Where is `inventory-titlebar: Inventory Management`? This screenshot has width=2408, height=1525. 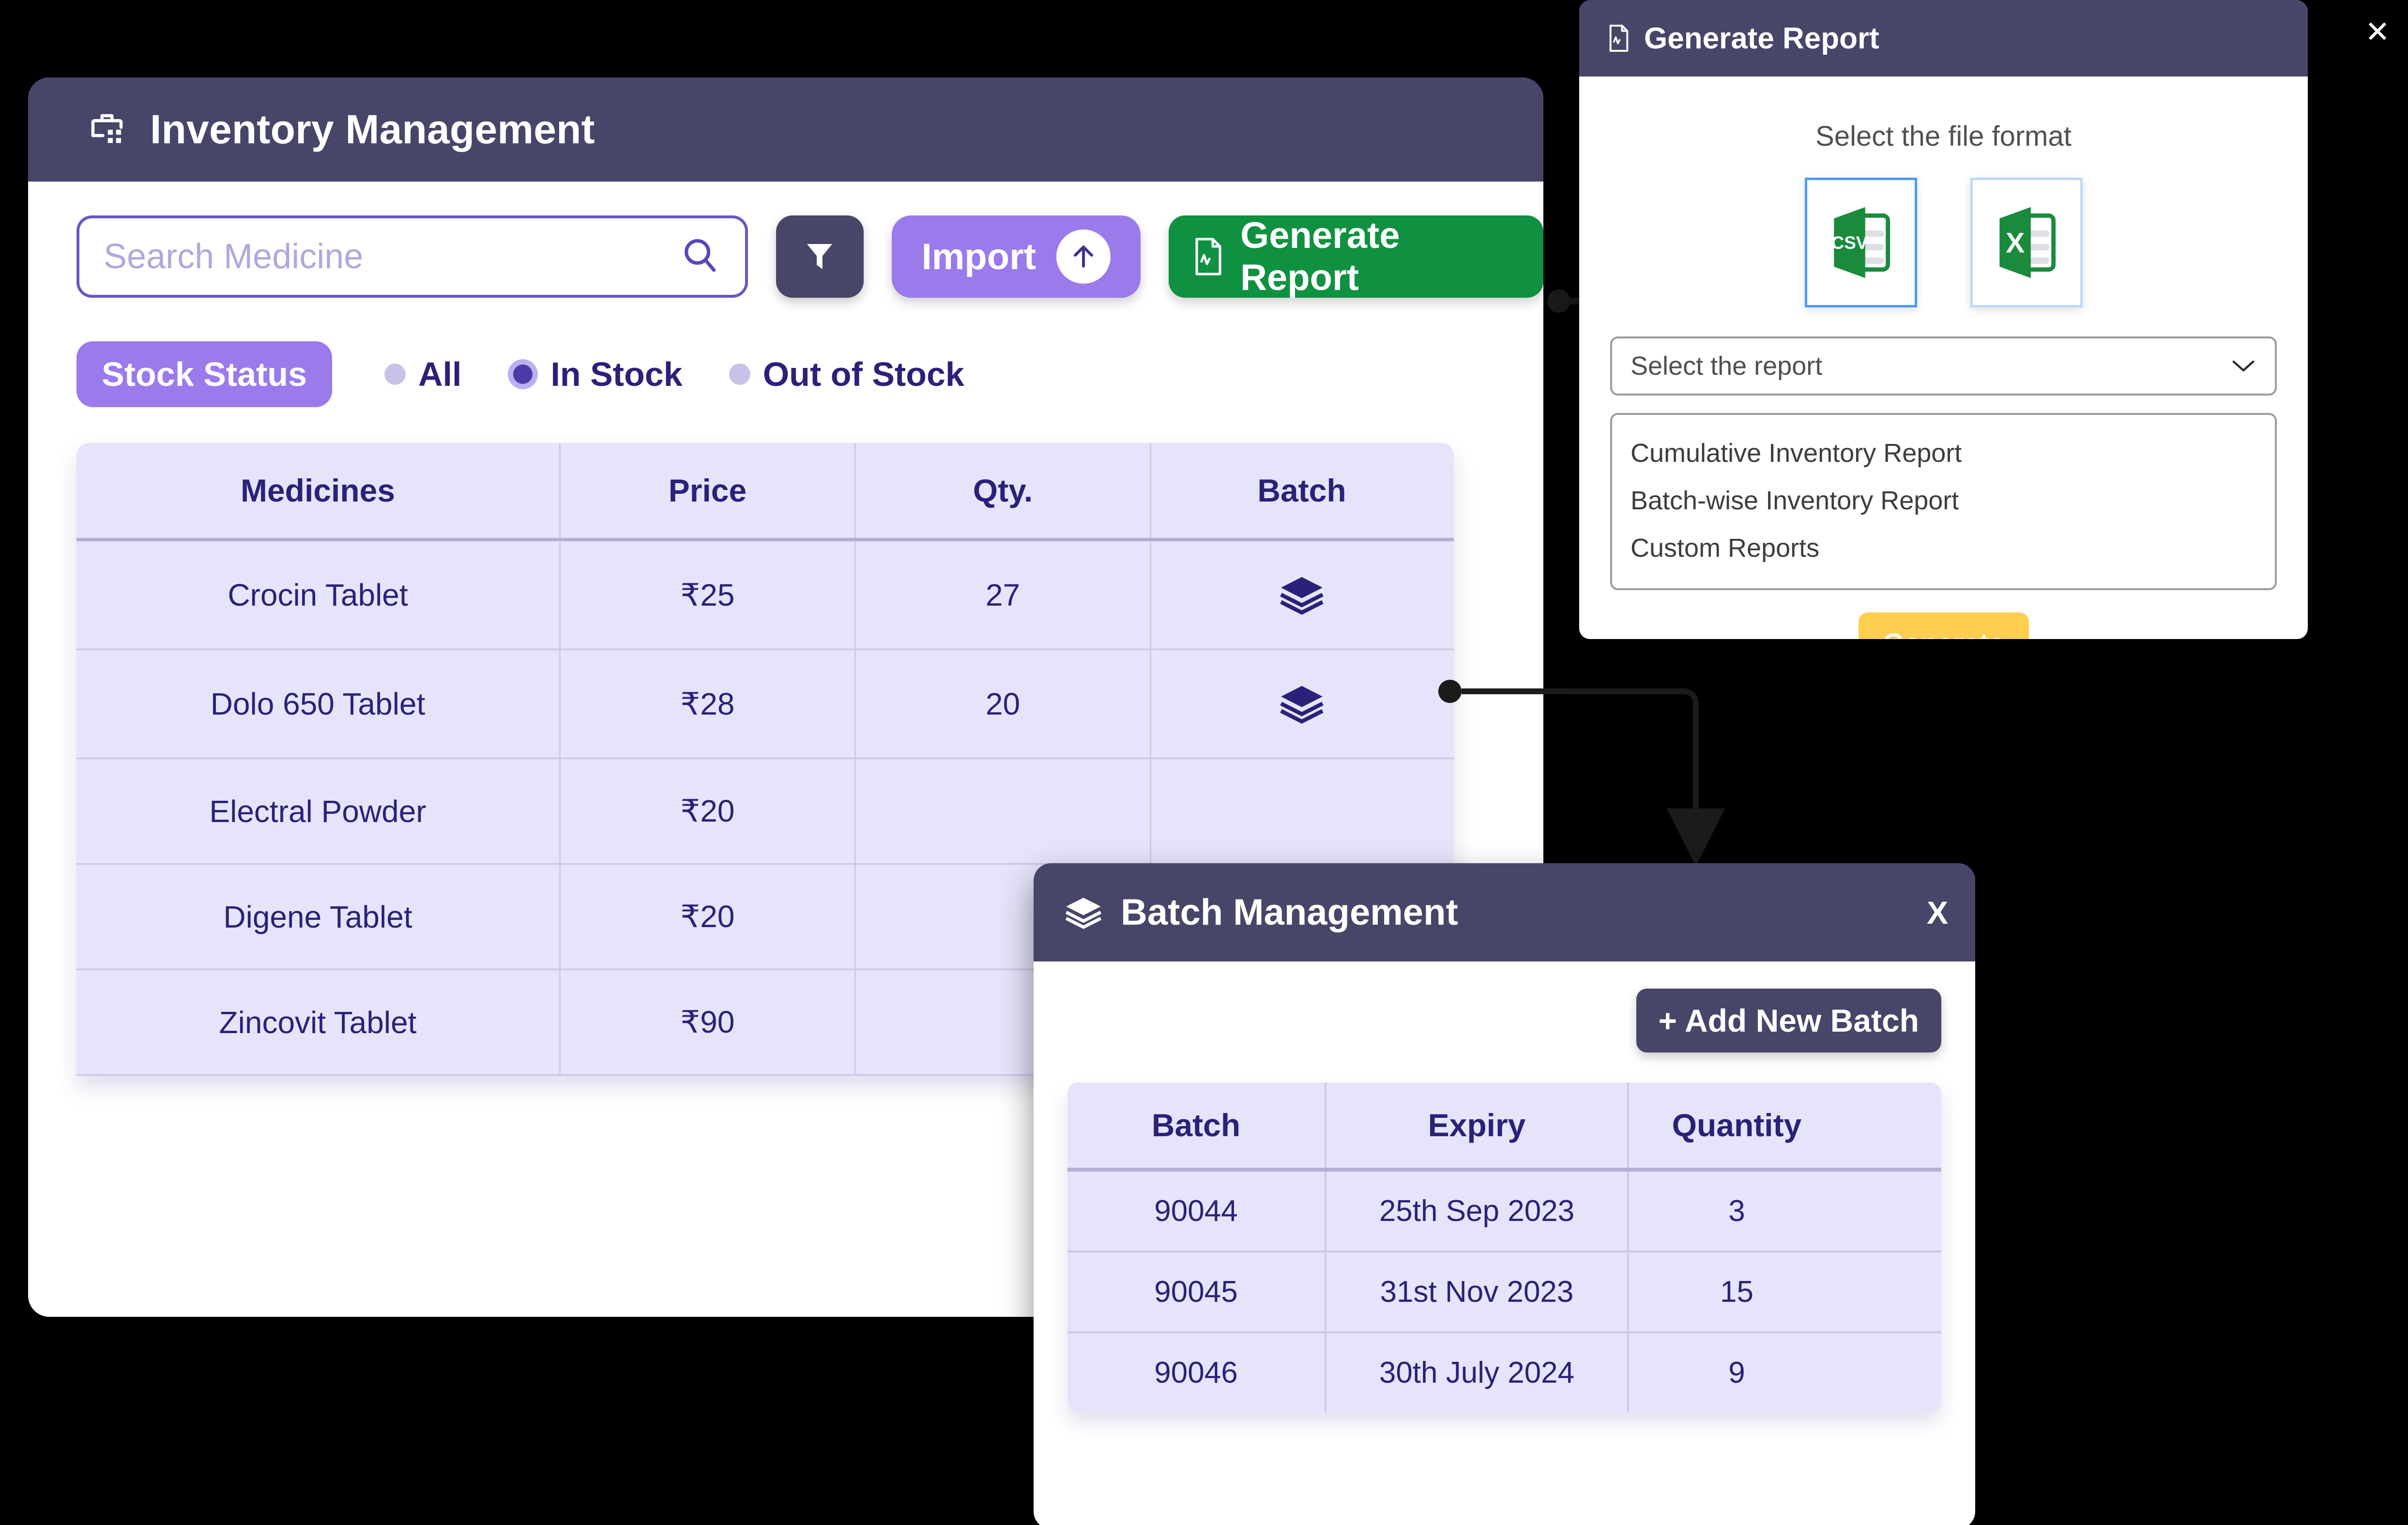 inventory-titlebar: Inventory Management is located at coordinates (786, 129).